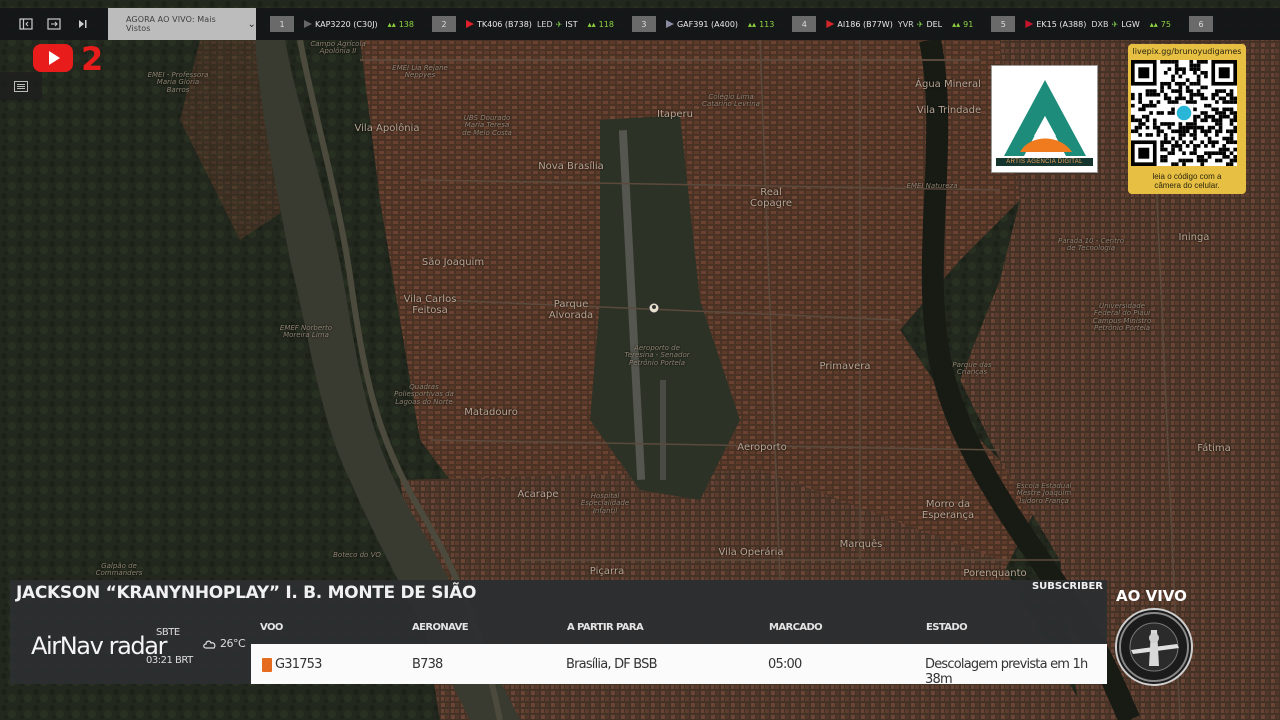 Image resolution: width=1280 pixels, height=720 pixels. I want to click on temperature: 26°C, so click(233, 643).